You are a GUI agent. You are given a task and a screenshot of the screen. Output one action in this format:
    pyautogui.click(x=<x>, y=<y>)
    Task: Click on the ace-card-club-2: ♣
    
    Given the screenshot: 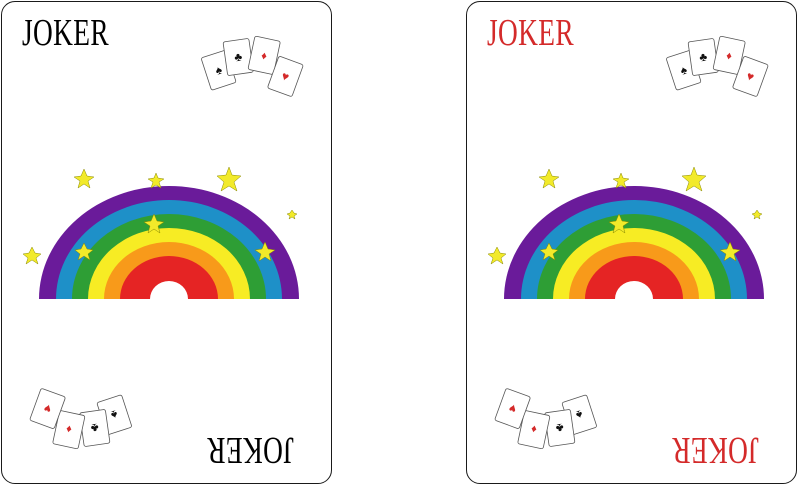 What is the action you would take?
    pyautogui.click(x=95, y=428)
    